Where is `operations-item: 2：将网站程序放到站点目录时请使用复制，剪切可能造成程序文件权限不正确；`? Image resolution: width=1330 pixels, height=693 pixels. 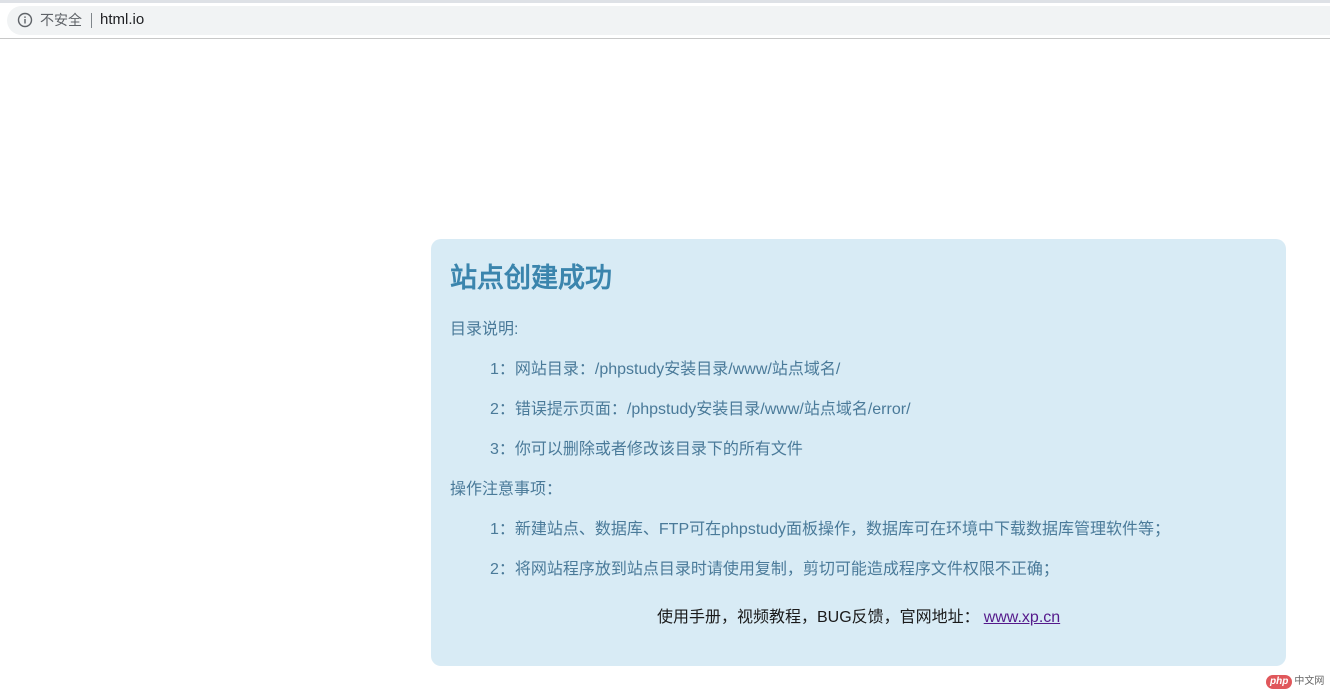 operations-item: 2：将网站程序放到站点目录时请使用复制，剪切可能造成程序文件权限不正确； is located at coordinates (774, 569).